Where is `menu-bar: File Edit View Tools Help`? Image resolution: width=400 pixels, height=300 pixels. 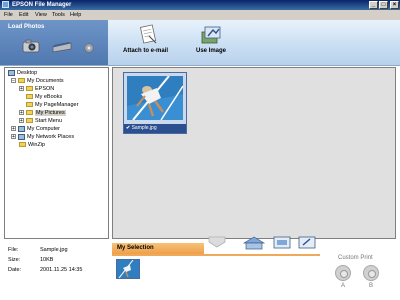 menu-bar: File Edit View Tools Help is located at coordinates (200, 15).